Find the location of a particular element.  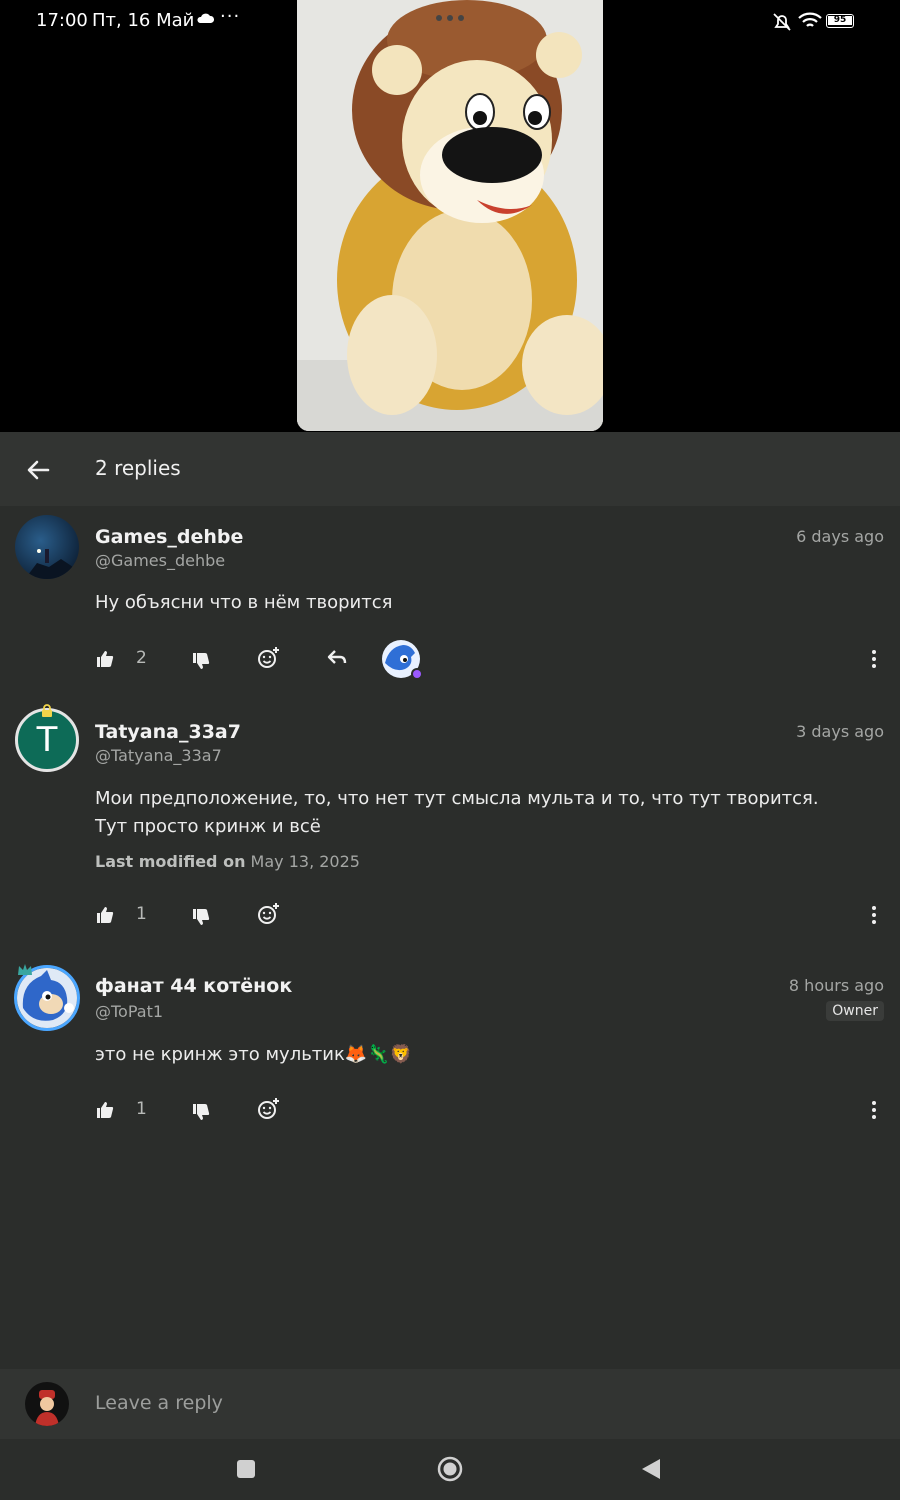

comment-time: 8 hours ago is located at coordinates (836, 985).